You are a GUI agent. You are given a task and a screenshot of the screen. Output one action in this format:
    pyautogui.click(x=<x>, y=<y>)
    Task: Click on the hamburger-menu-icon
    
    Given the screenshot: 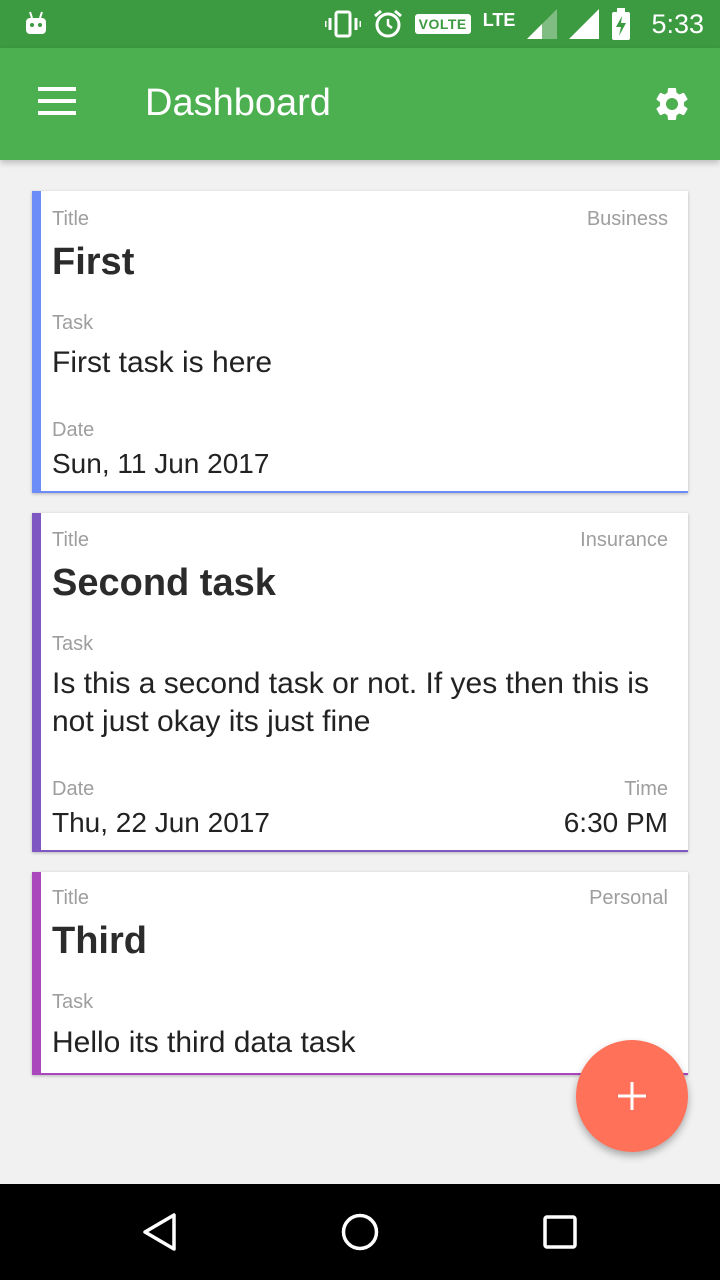 What is the action you would take?
    pyautogui.click(x=57, y=103)
    